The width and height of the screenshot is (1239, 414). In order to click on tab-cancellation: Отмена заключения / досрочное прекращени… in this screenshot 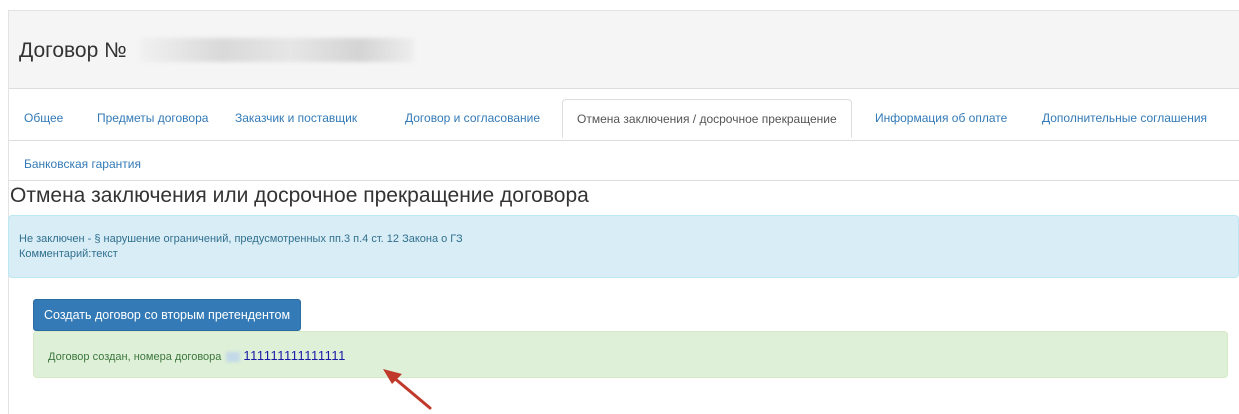, I will do `click(707, 118)`.